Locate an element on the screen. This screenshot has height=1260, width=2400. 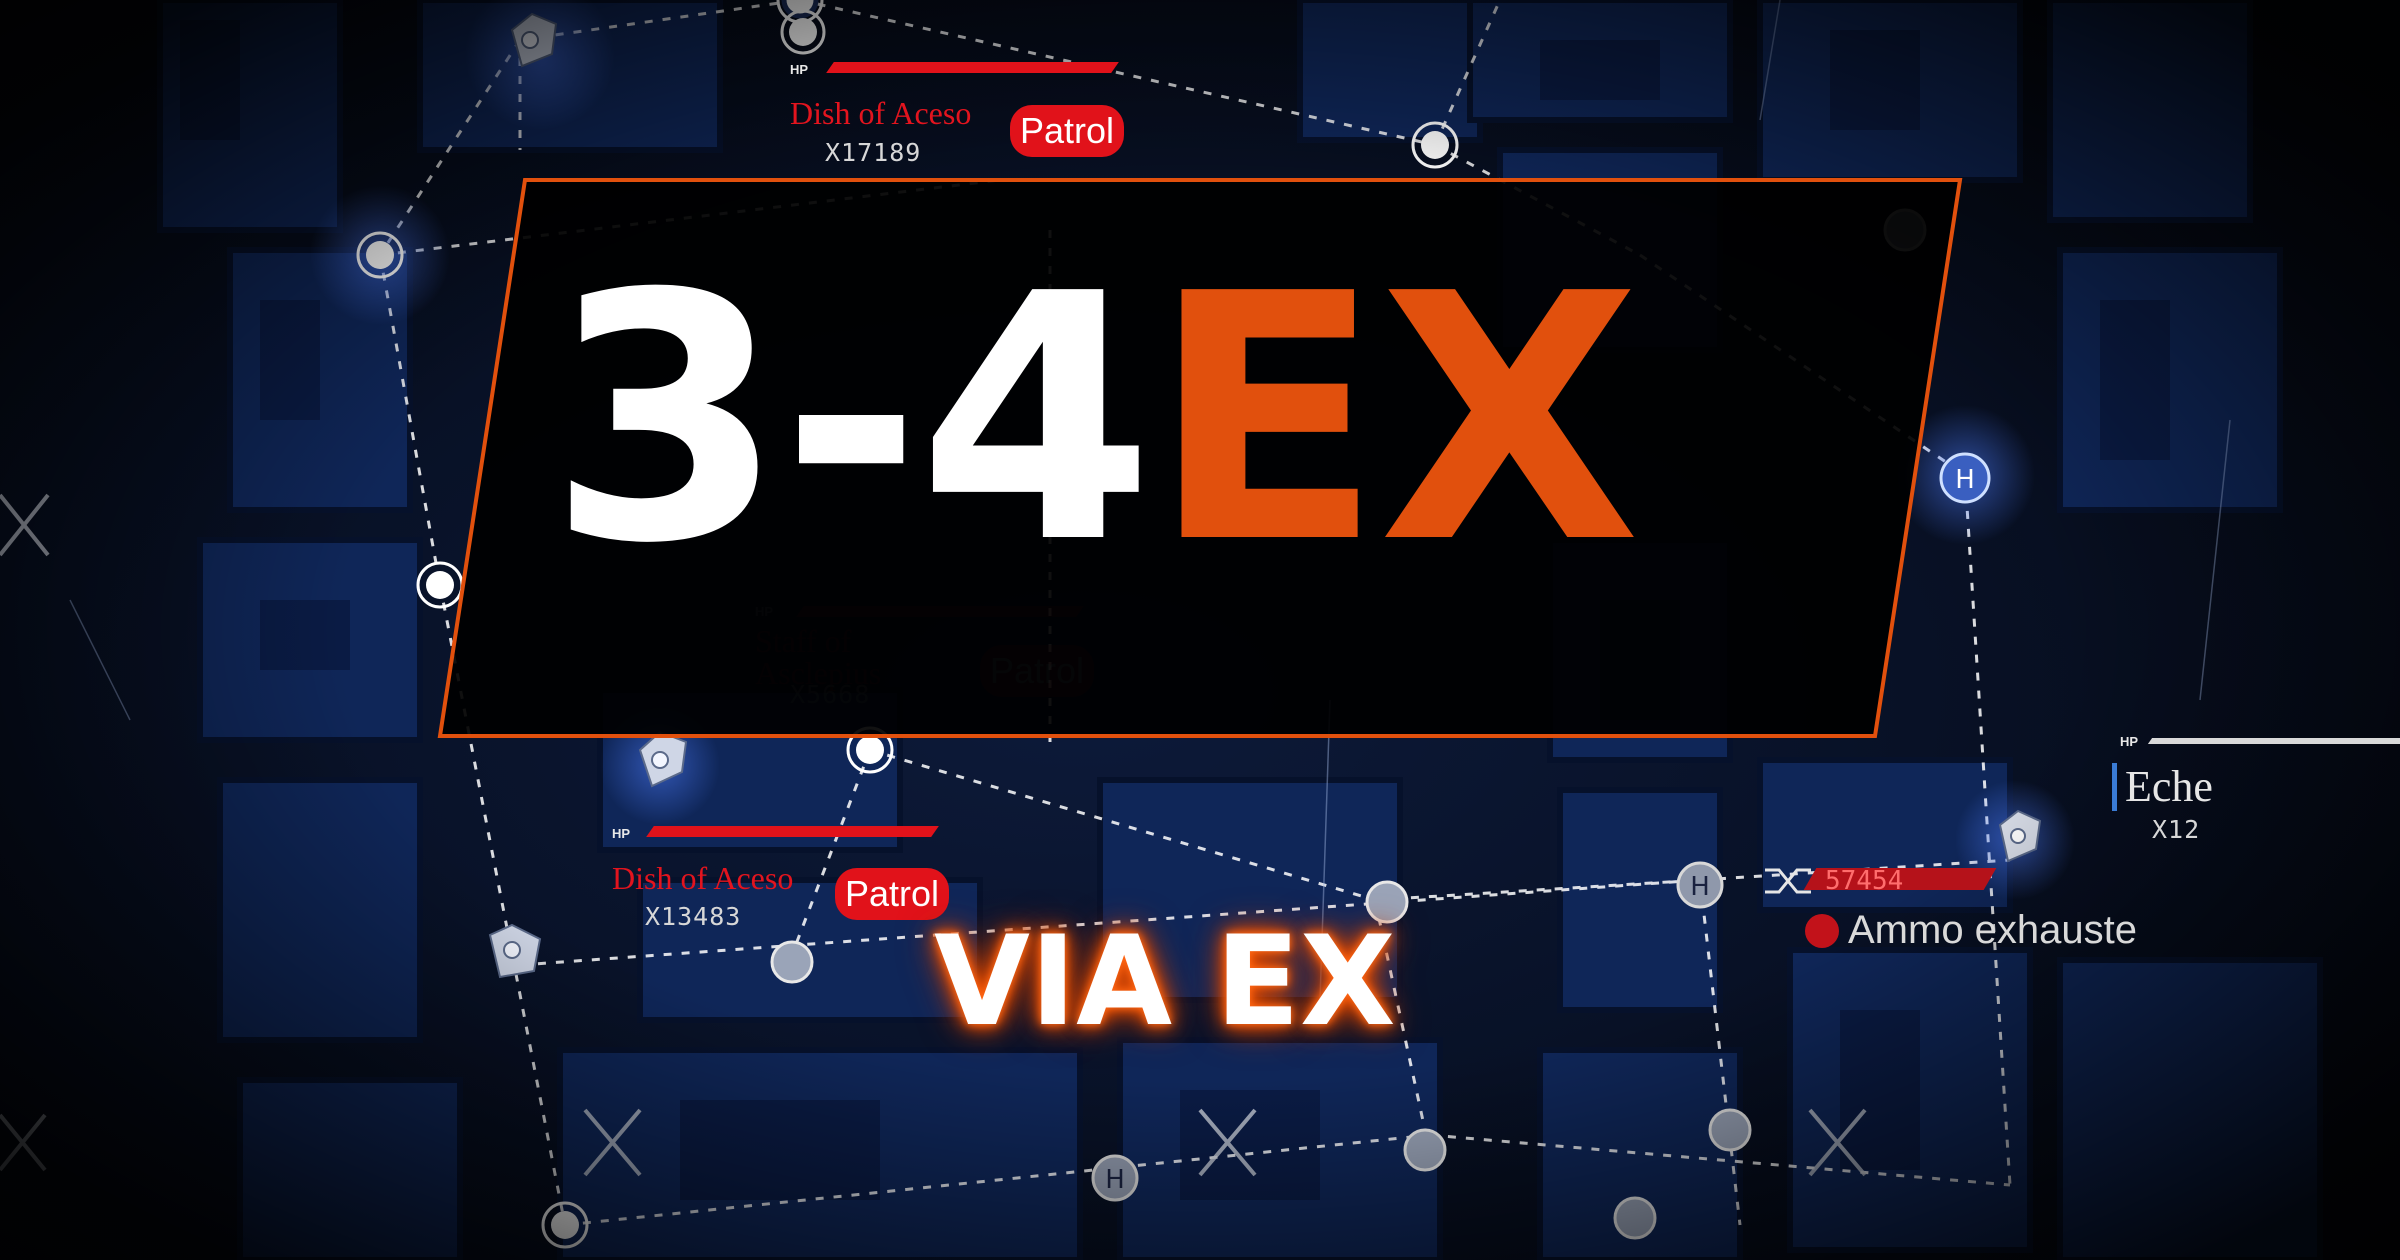
status-message: Ammo exhauste is located at coordinates (1993, 930).